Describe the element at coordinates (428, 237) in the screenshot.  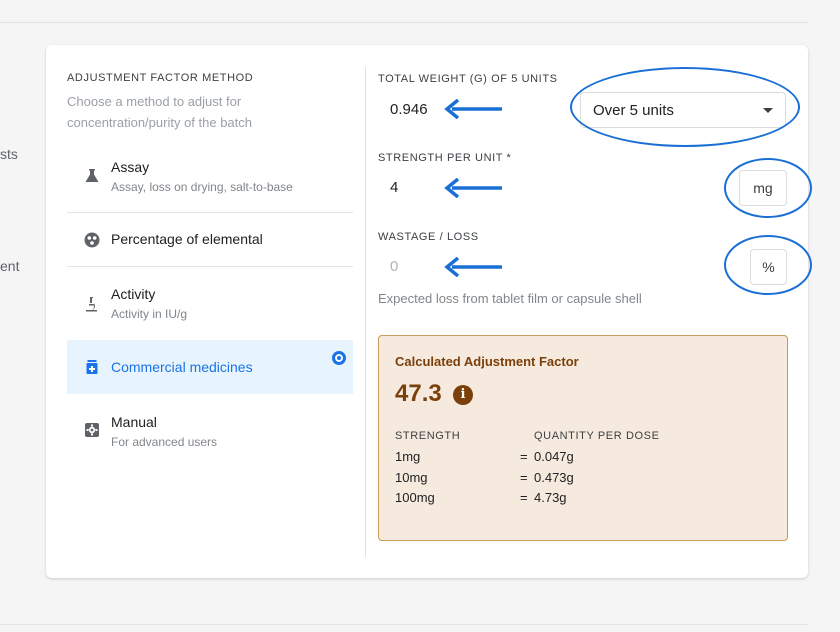
I see `wastage-label: WASTAGE / LOSS` at that location.